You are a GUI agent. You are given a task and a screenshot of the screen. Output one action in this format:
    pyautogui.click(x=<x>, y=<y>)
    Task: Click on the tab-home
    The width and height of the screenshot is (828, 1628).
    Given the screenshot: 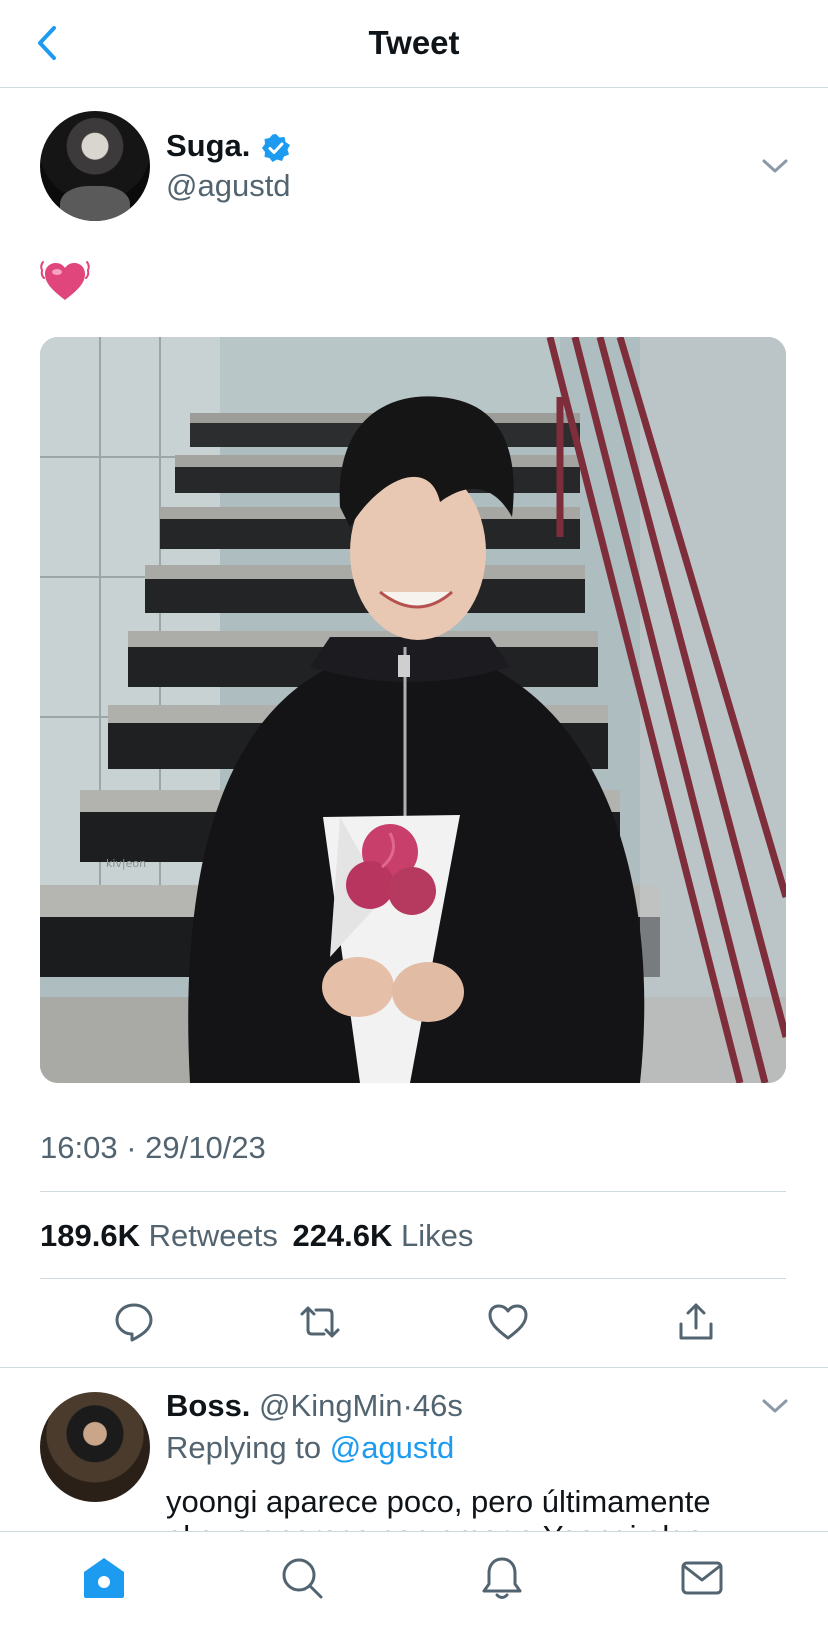 What is the action you would take?
    pyautogui.click(x=104, y=1578)
    